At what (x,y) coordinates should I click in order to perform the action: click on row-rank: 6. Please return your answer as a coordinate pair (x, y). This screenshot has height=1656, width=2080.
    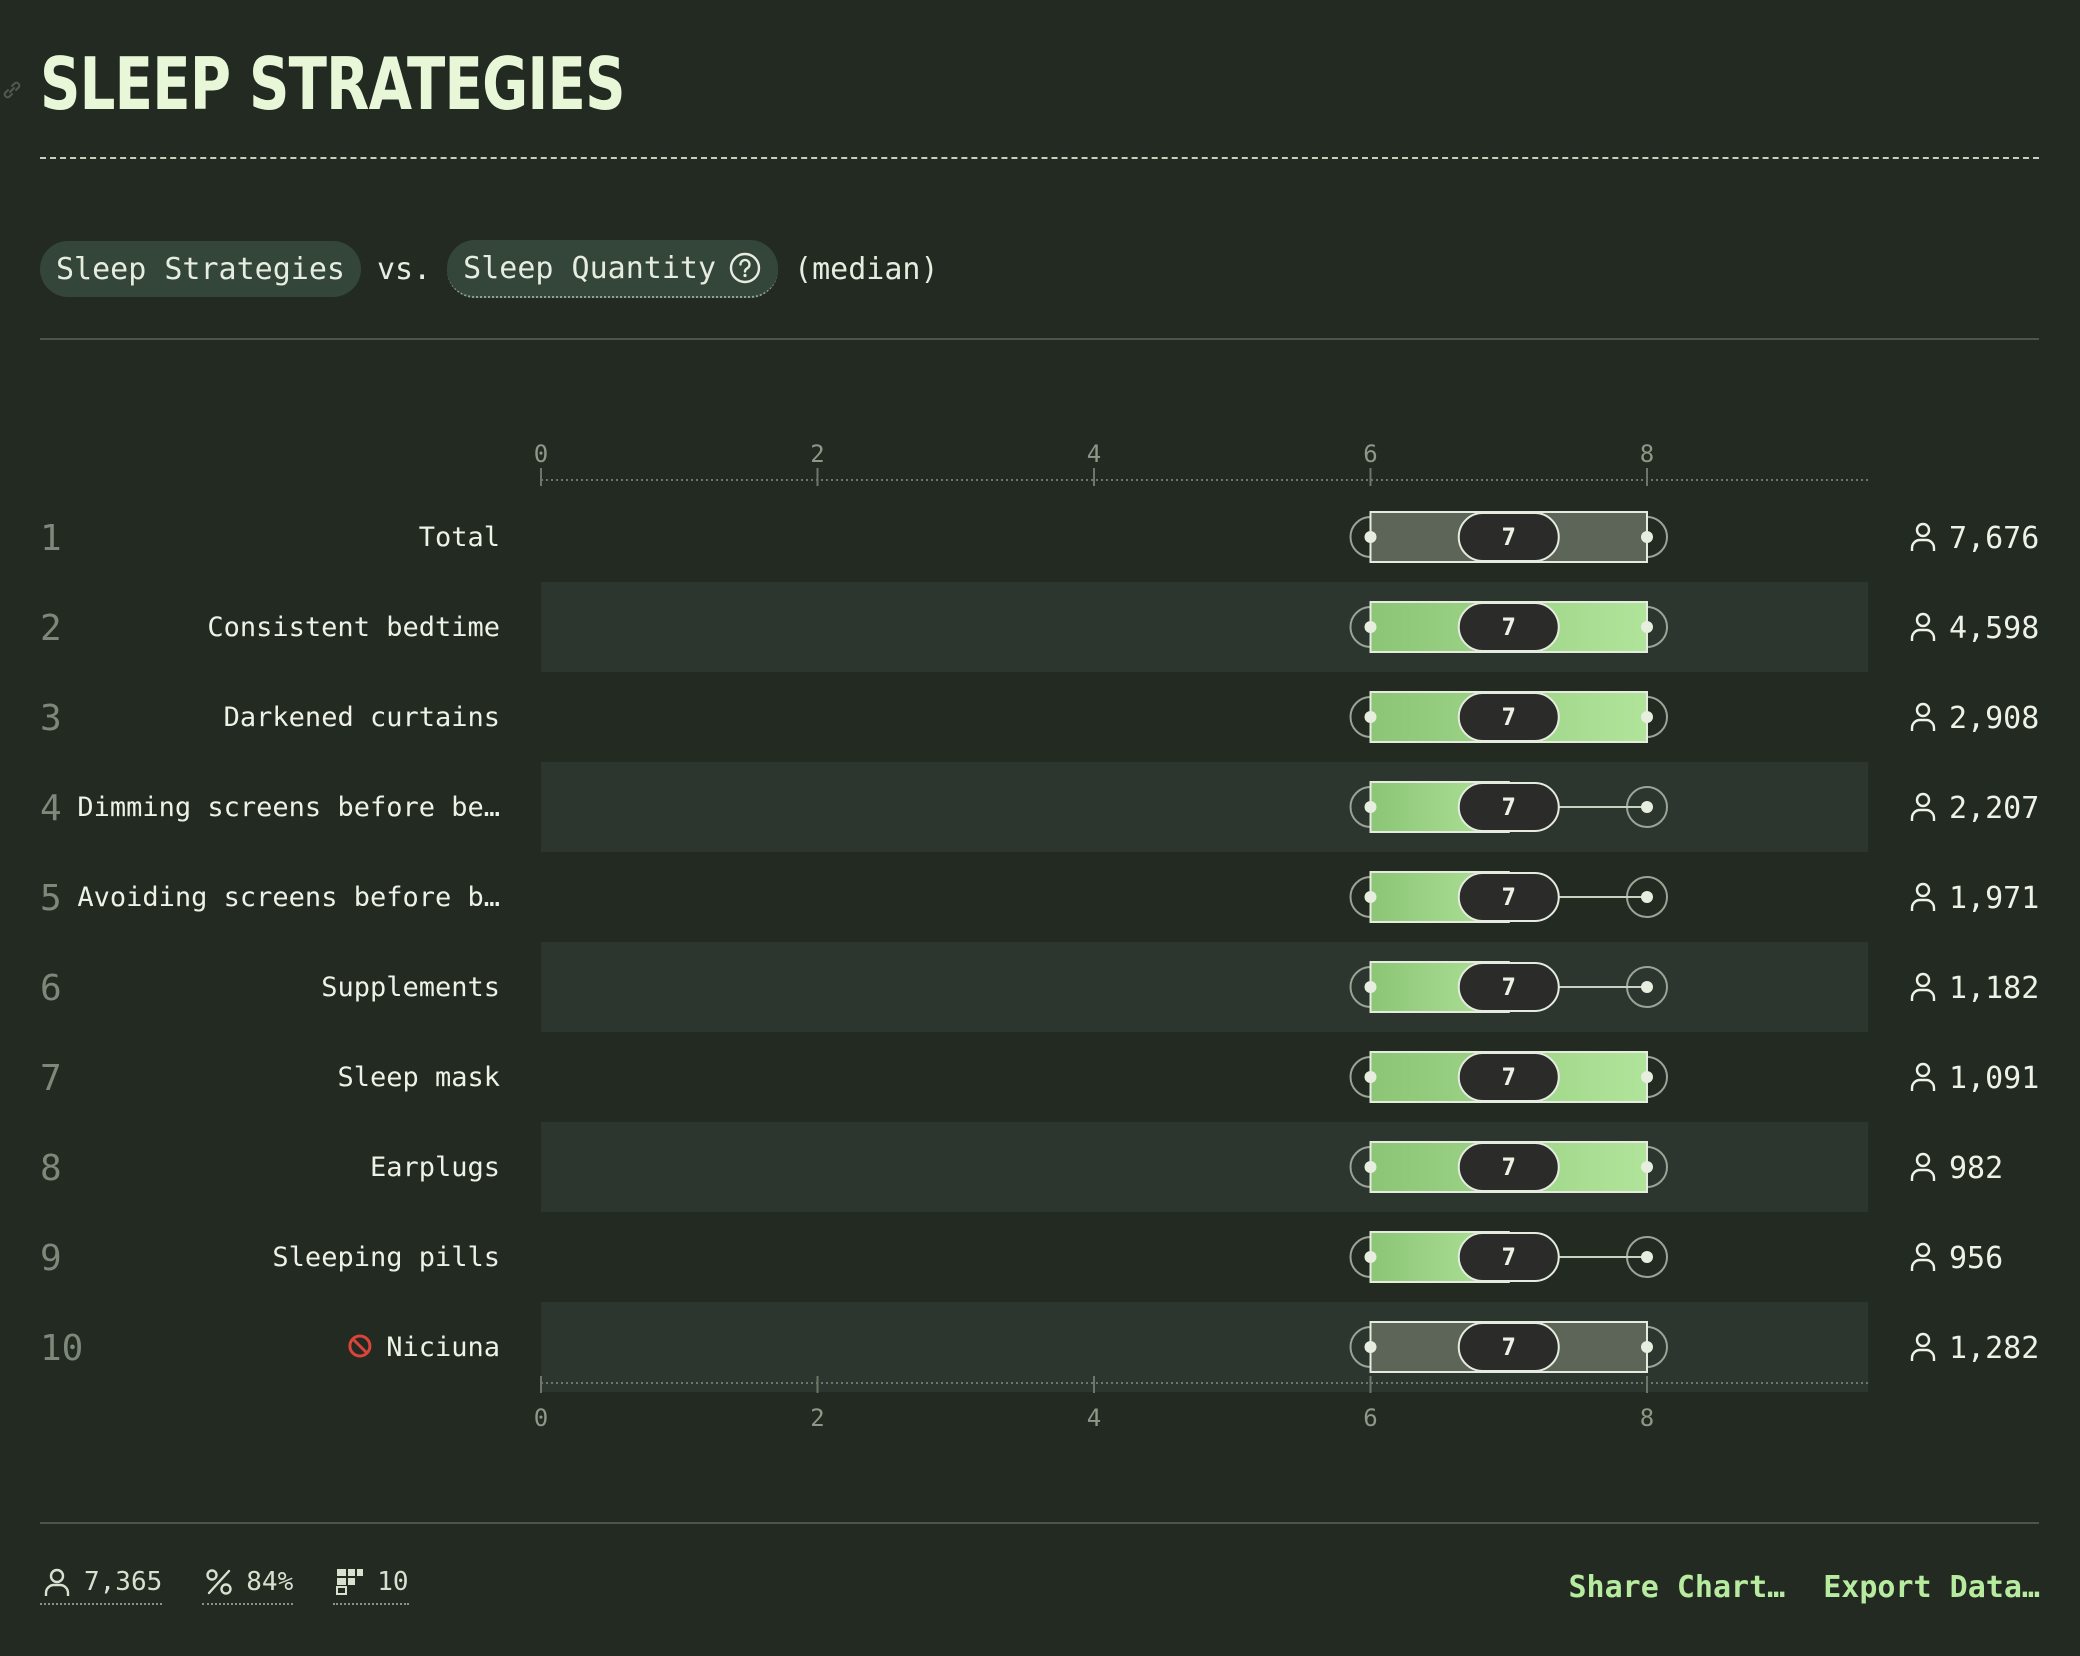
    Looking at the image, I should click on (51, 988).